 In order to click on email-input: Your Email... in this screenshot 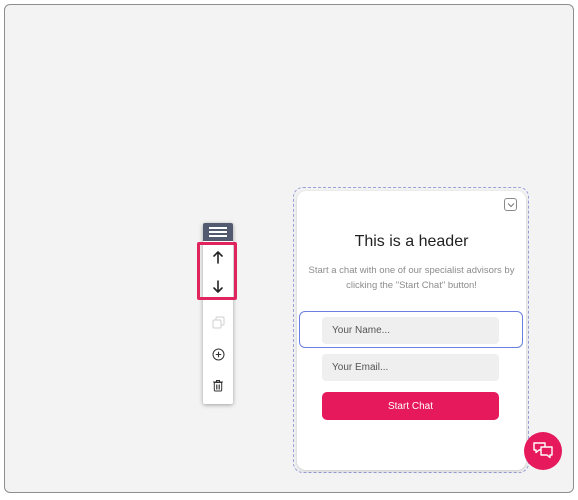, I will do `click(410, 367)`.